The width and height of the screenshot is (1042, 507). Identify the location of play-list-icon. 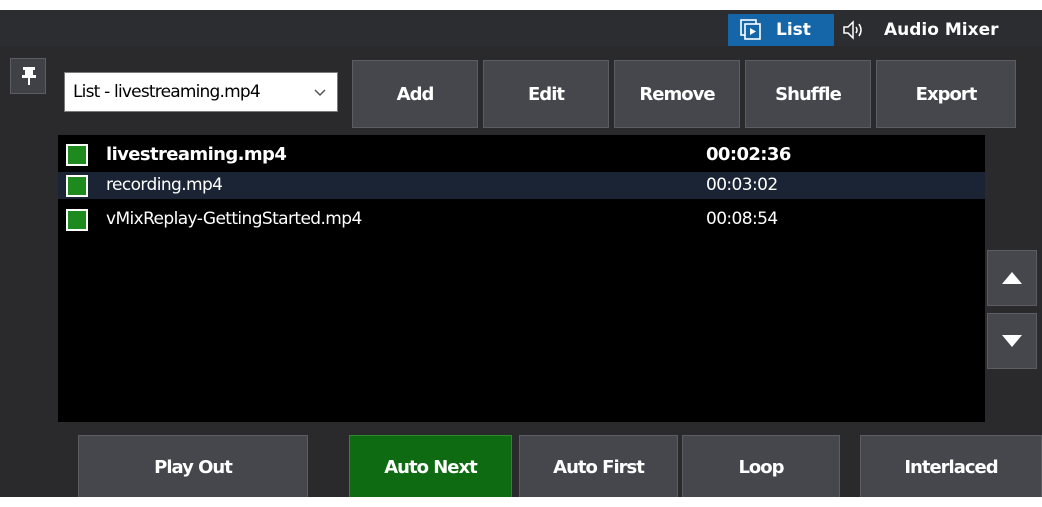
(751, 30).